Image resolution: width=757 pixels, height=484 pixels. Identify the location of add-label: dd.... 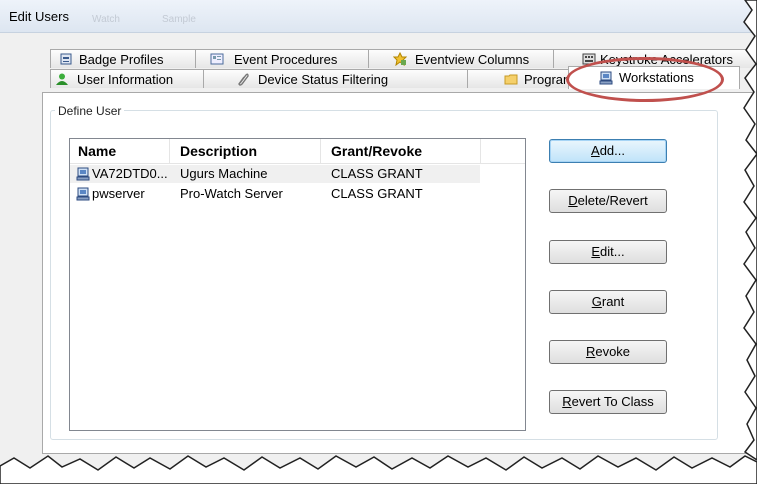
(612, 150).